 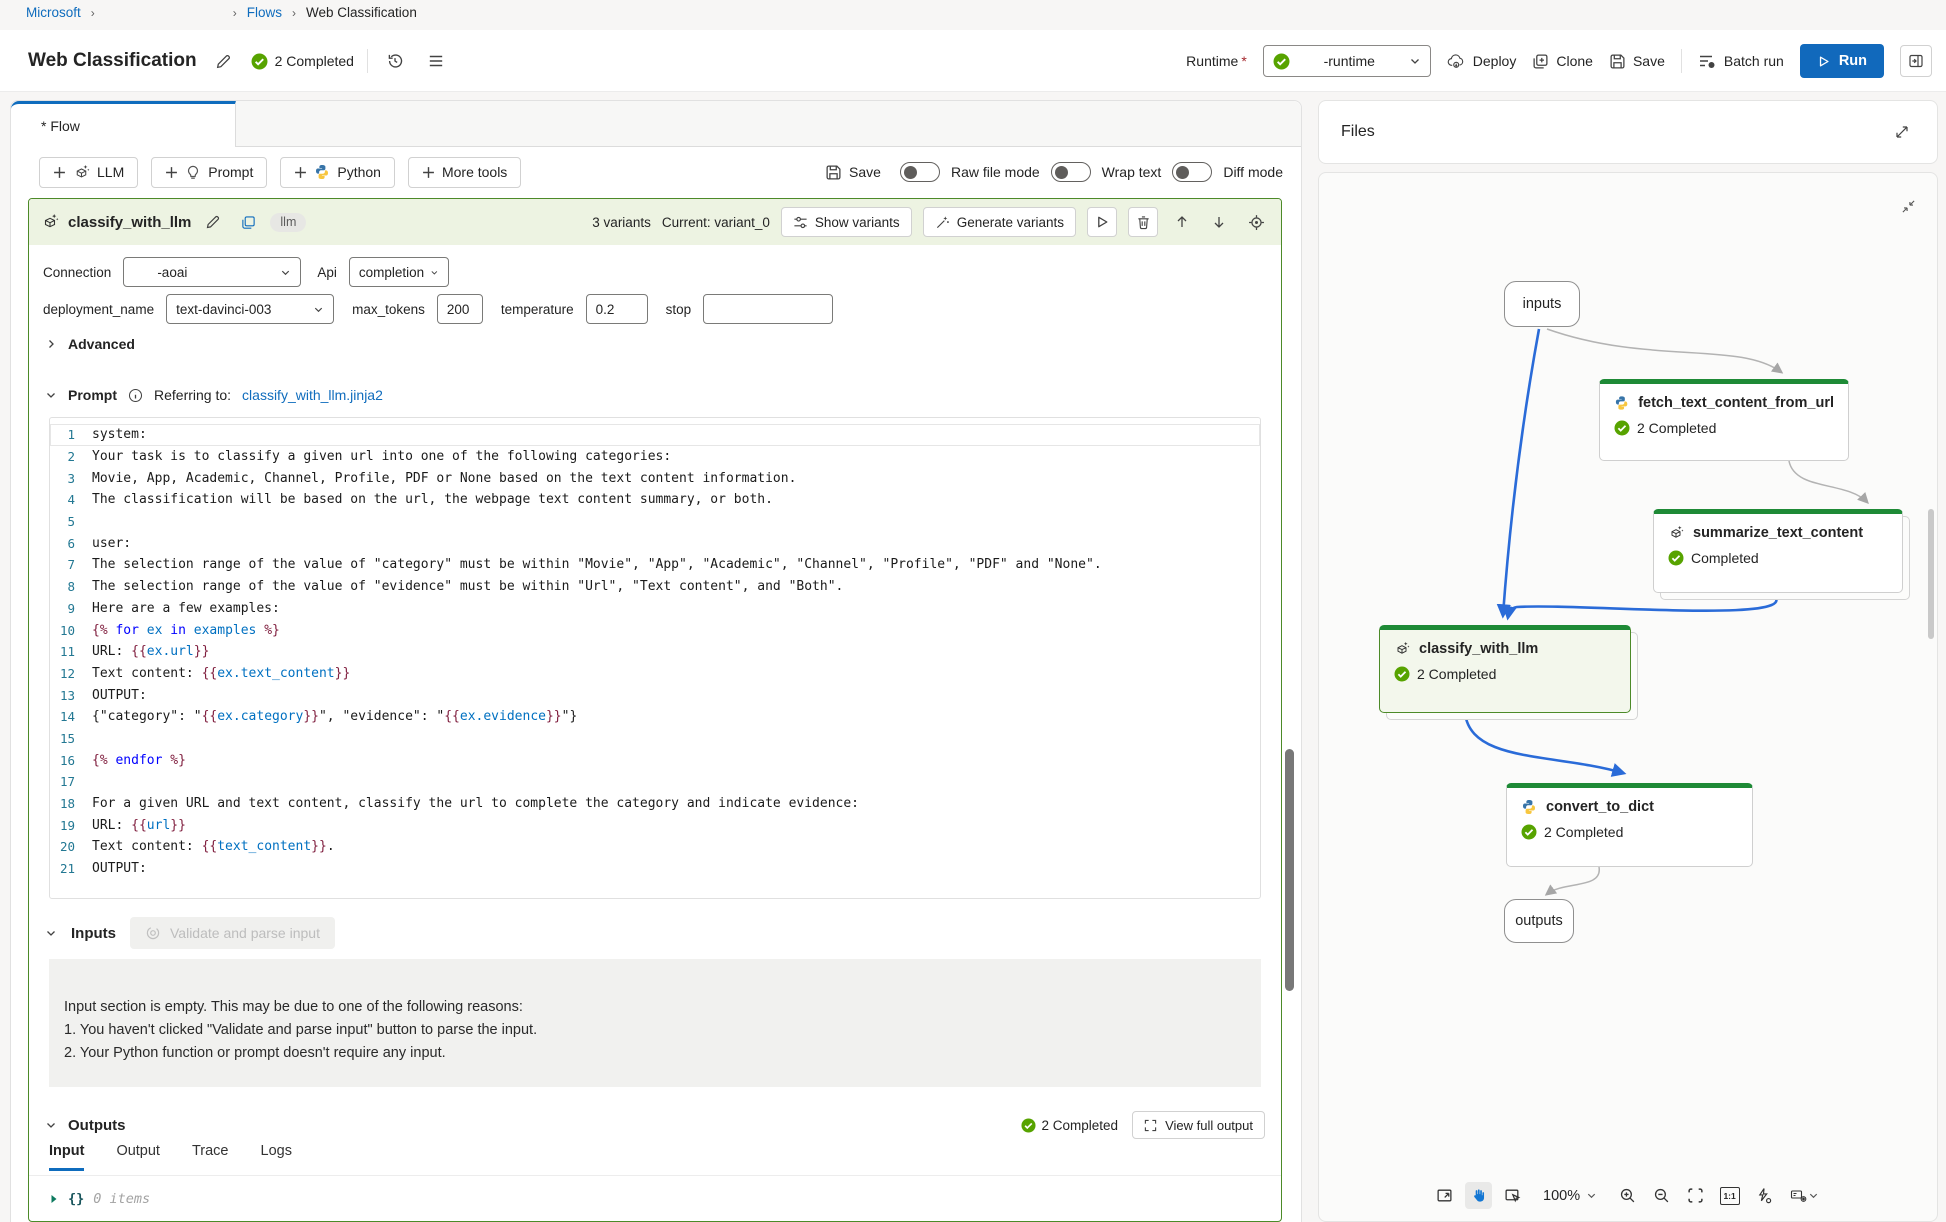 What do you see at coordinates (1256, 222) in the screenshot?
I see `locate-node-icon` at bounding box center [1256, 222].